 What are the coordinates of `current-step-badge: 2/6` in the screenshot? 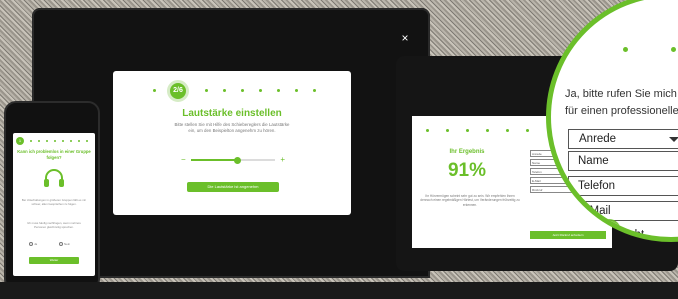 It's located at (178, 91).